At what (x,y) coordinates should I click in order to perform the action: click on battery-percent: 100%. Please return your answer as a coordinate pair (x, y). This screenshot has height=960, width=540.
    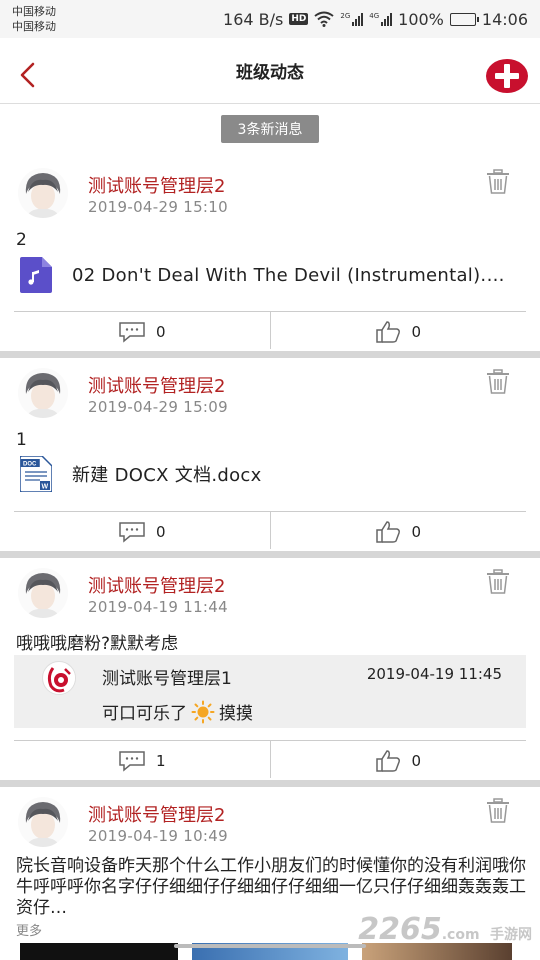
    Looking at the image, I should click on (421, 19).